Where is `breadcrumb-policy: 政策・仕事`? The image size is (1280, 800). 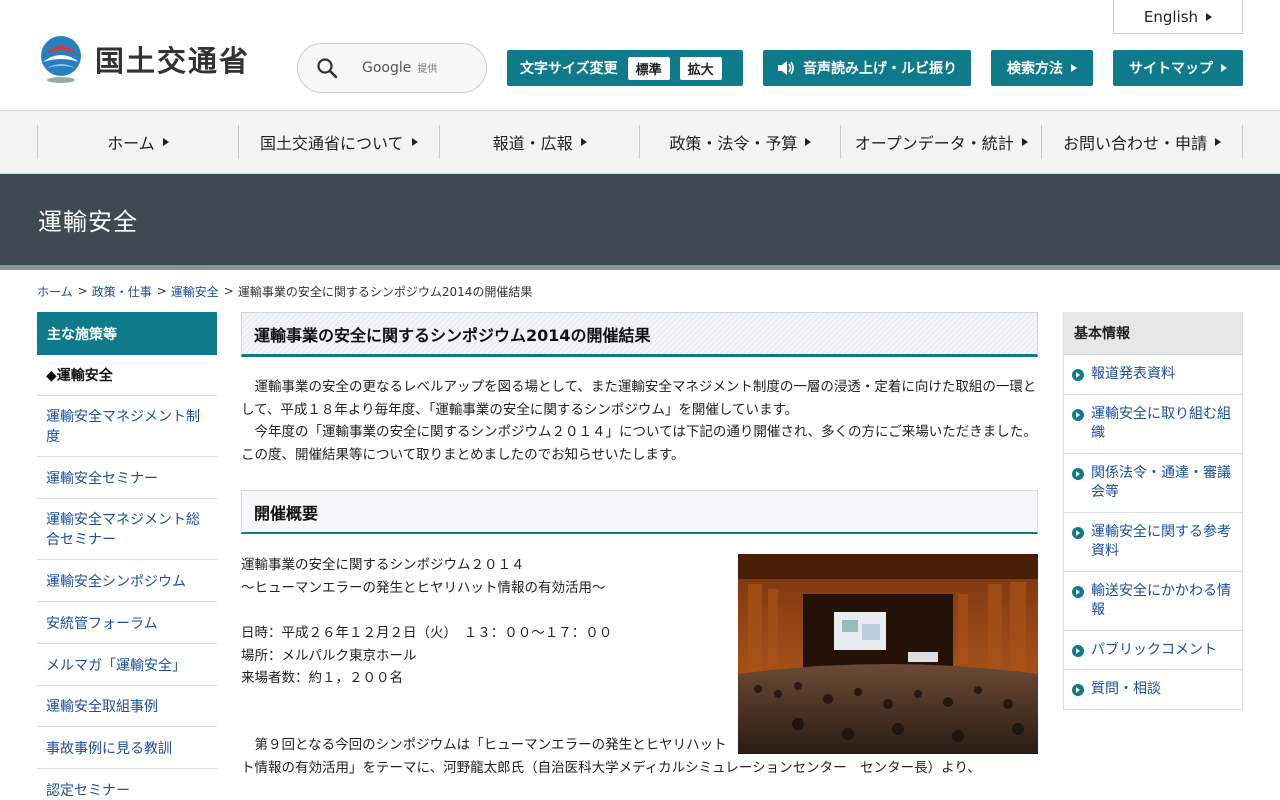
breadcrumb-policy: 政策・仕事 is located at coordinates (122, 291).